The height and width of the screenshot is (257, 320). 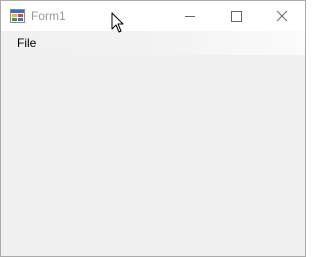 I want to click on arrow-pointer-icon, so click(x=118, y=23).